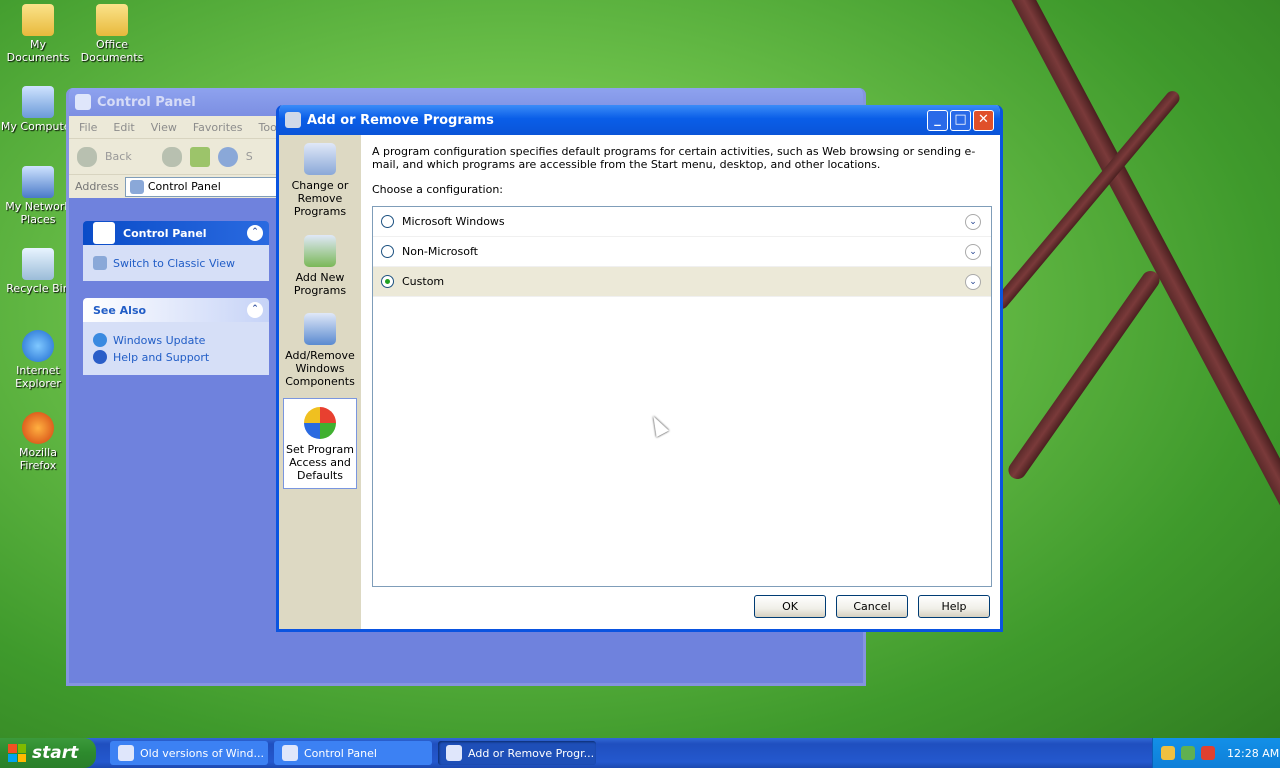 The width and height of the screenshot is (1280, 768). Describe the element at coordinates (790, 606) in the screenshot. I see `ok-button: OK` at that location.